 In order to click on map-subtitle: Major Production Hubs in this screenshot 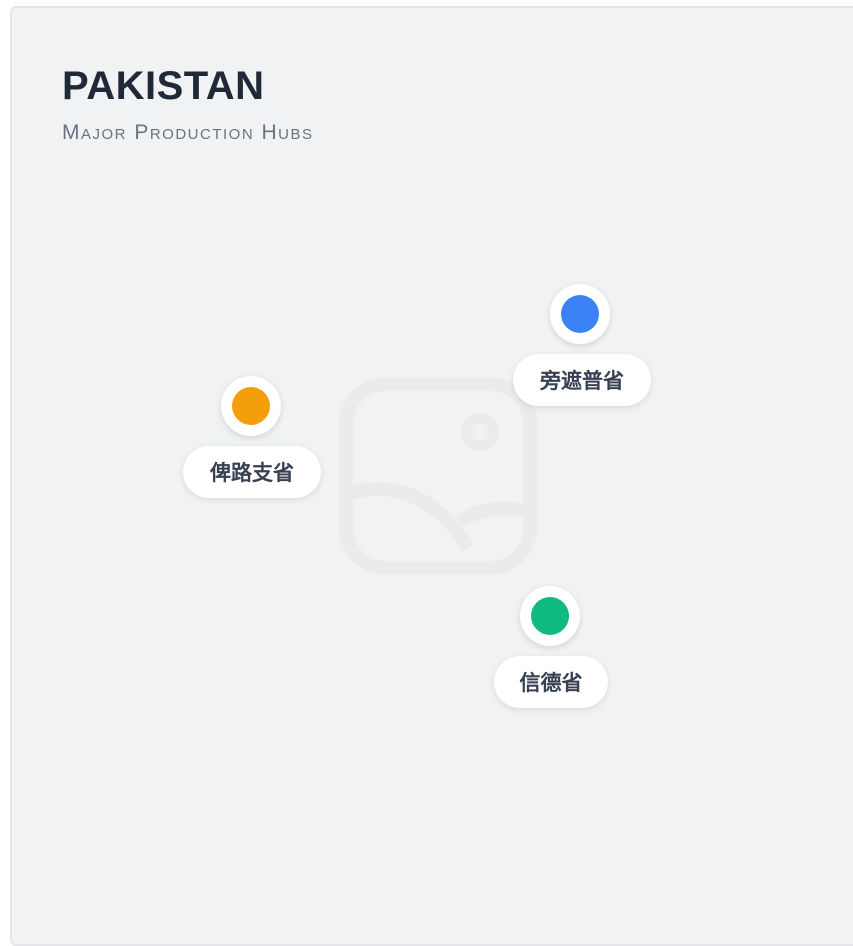, I will do `click(188, 132)`.